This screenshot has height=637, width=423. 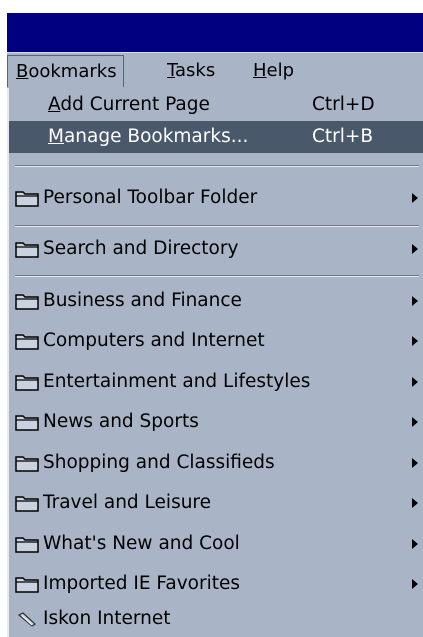 I want to click on add-current-page-label: Add Current Page, so click(x=129, y=105).